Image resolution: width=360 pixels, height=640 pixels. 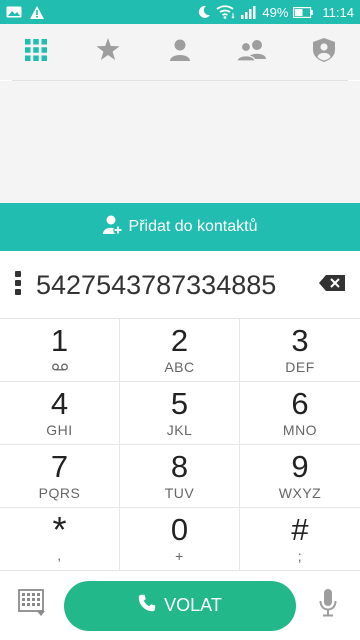 I want to click on group-icon, so click(x=252, y=52).